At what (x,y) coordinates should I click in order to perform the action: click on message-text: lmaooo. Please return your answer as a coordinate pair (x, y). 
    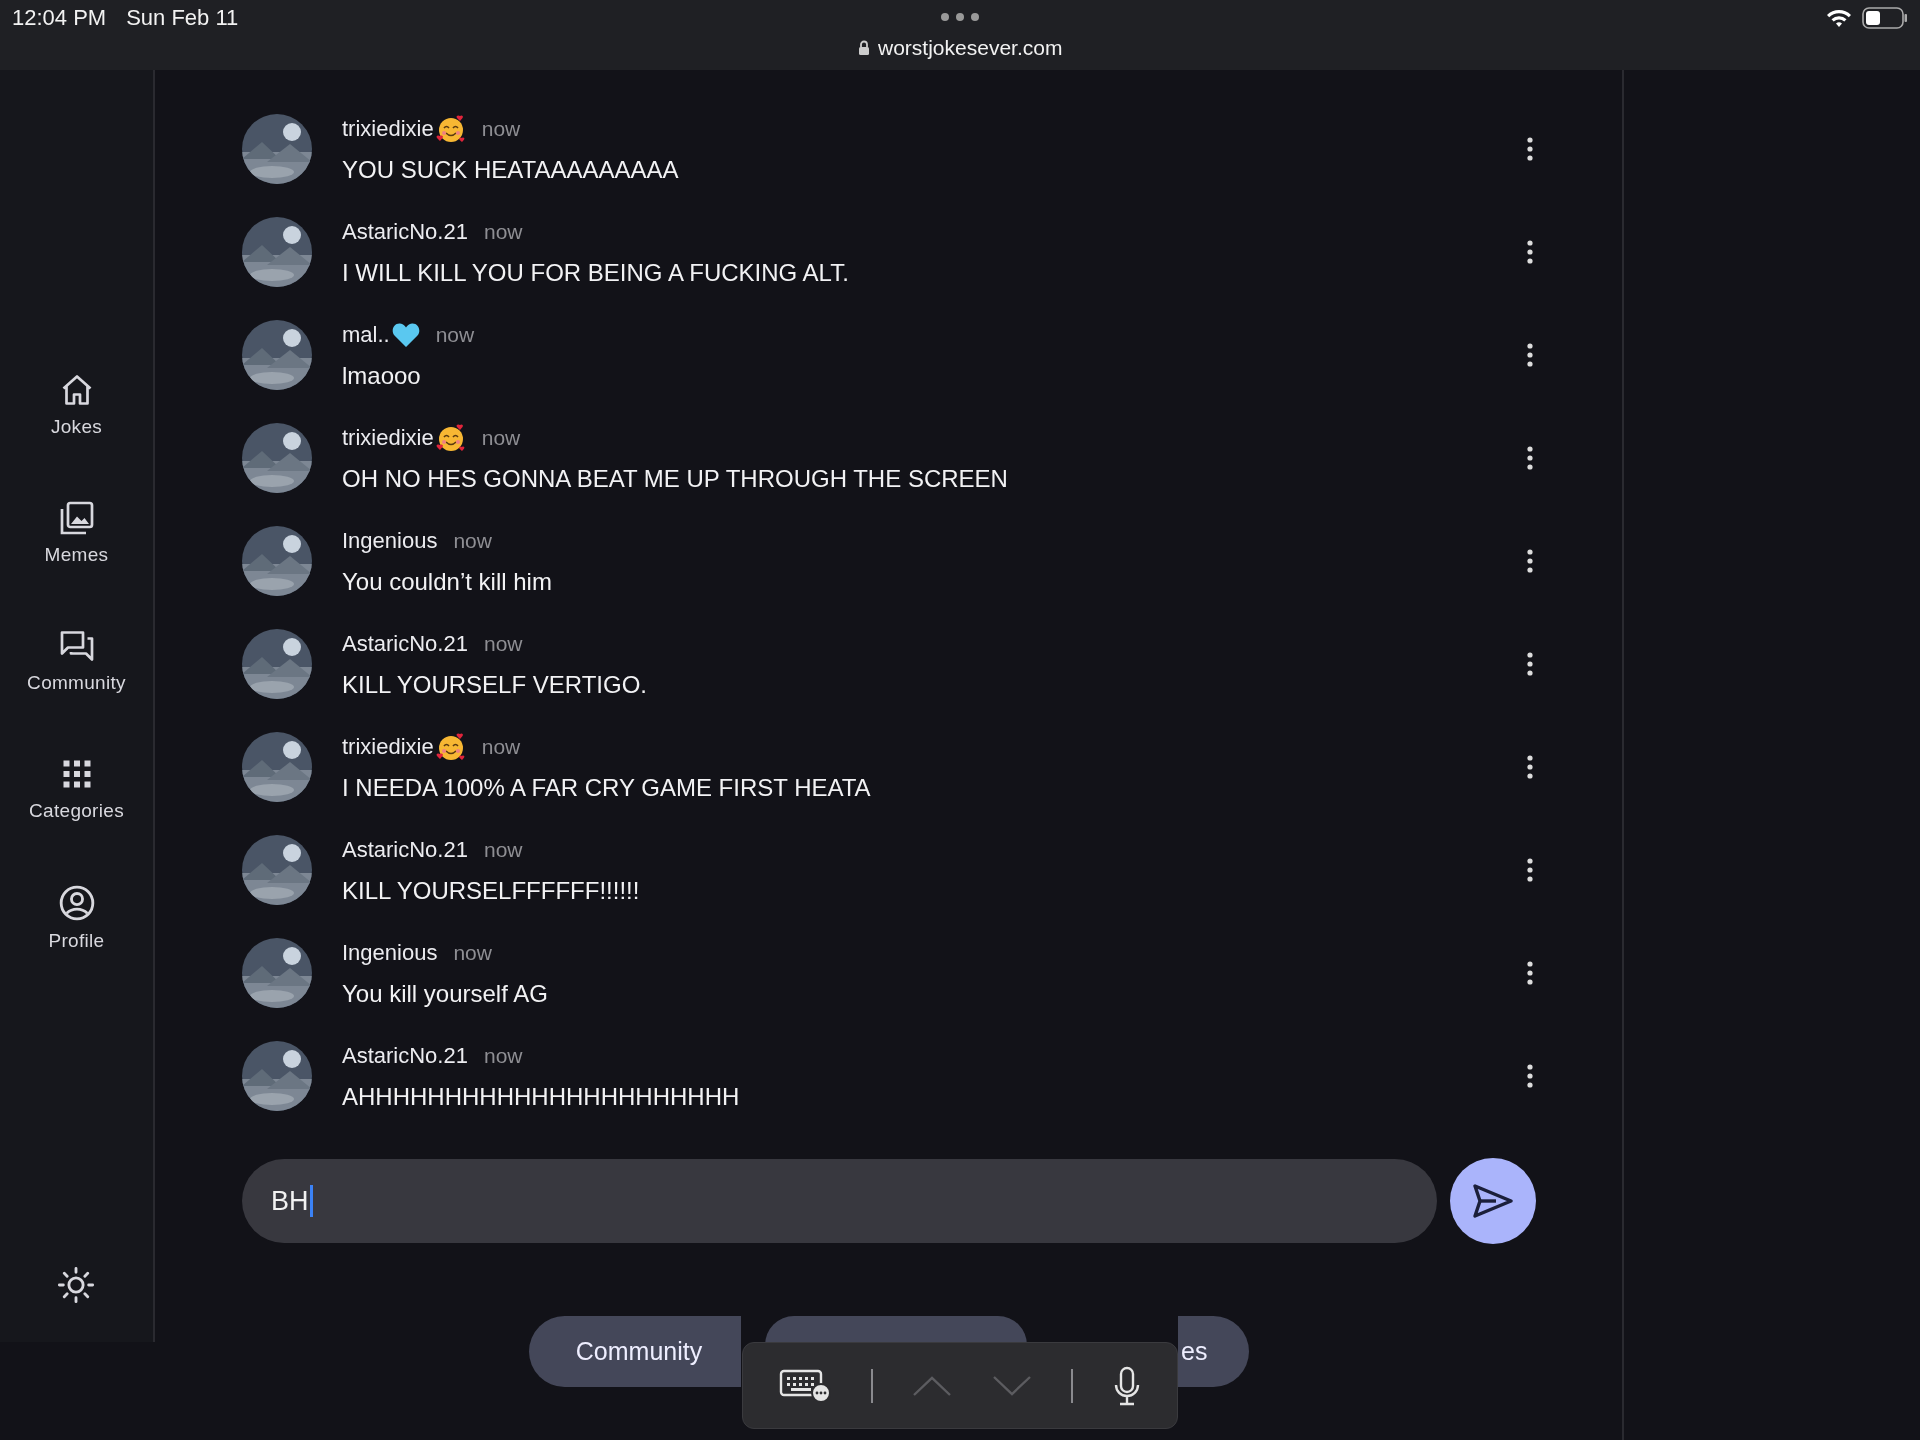
    Looking at the image, I should click on (382, 375).